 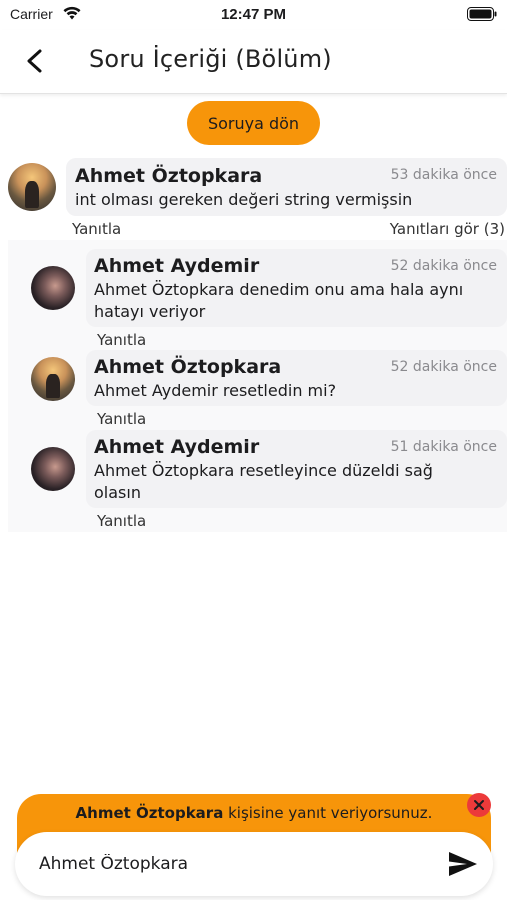 I want to click on chevron-left-icon, so click(x=35, y=61).